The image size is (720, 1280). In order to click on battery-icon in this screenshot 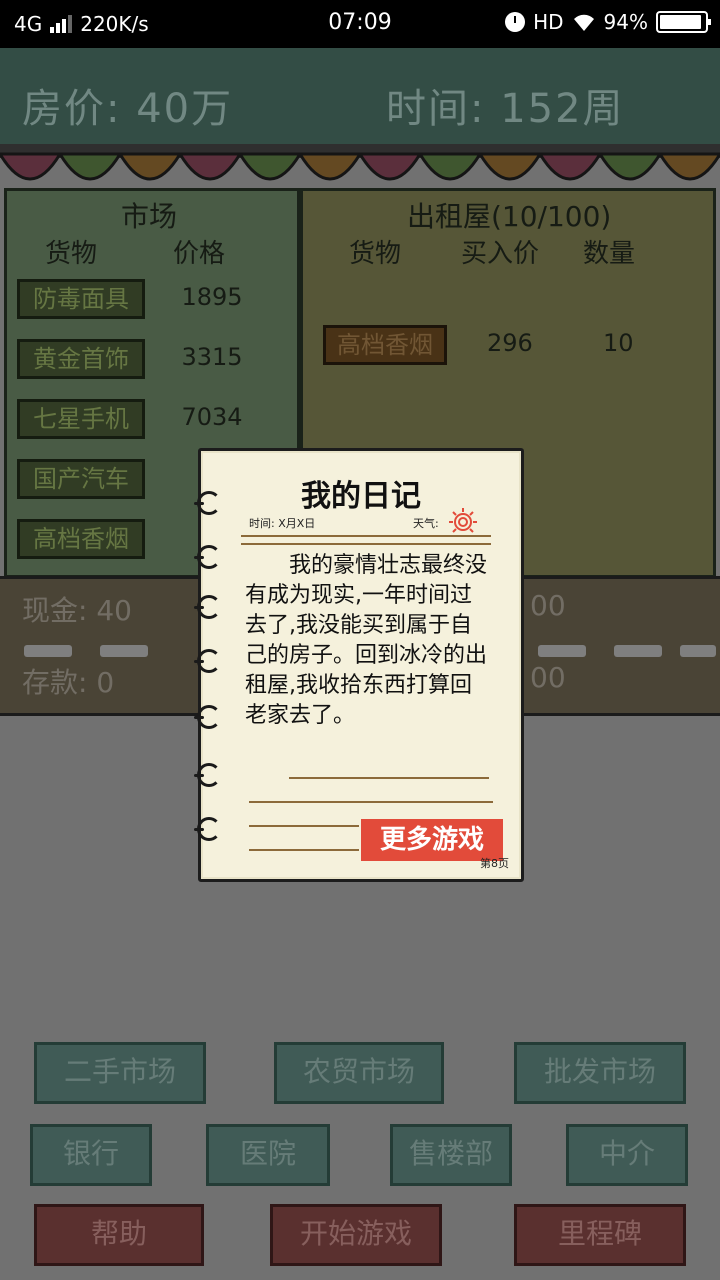, I will do `click(683, 22)`.